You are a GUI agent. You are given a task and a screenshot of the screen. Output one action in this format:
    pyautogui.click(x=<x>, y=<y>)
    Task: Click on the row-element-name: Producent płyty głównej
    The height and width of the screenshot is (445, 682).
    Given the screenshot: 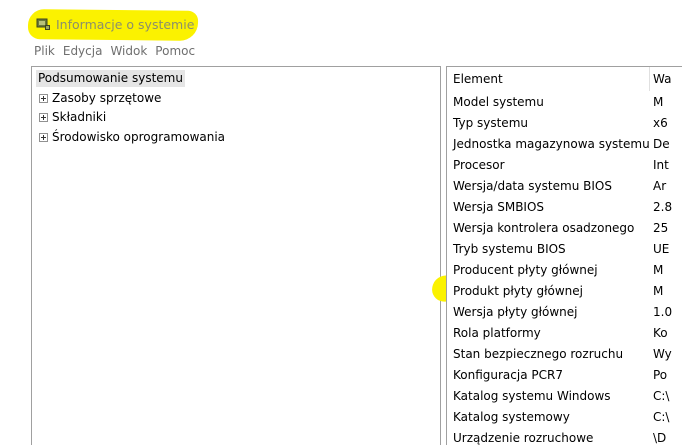 What is the action you would take?
    pyautogui.click(x=525, y=270)
    